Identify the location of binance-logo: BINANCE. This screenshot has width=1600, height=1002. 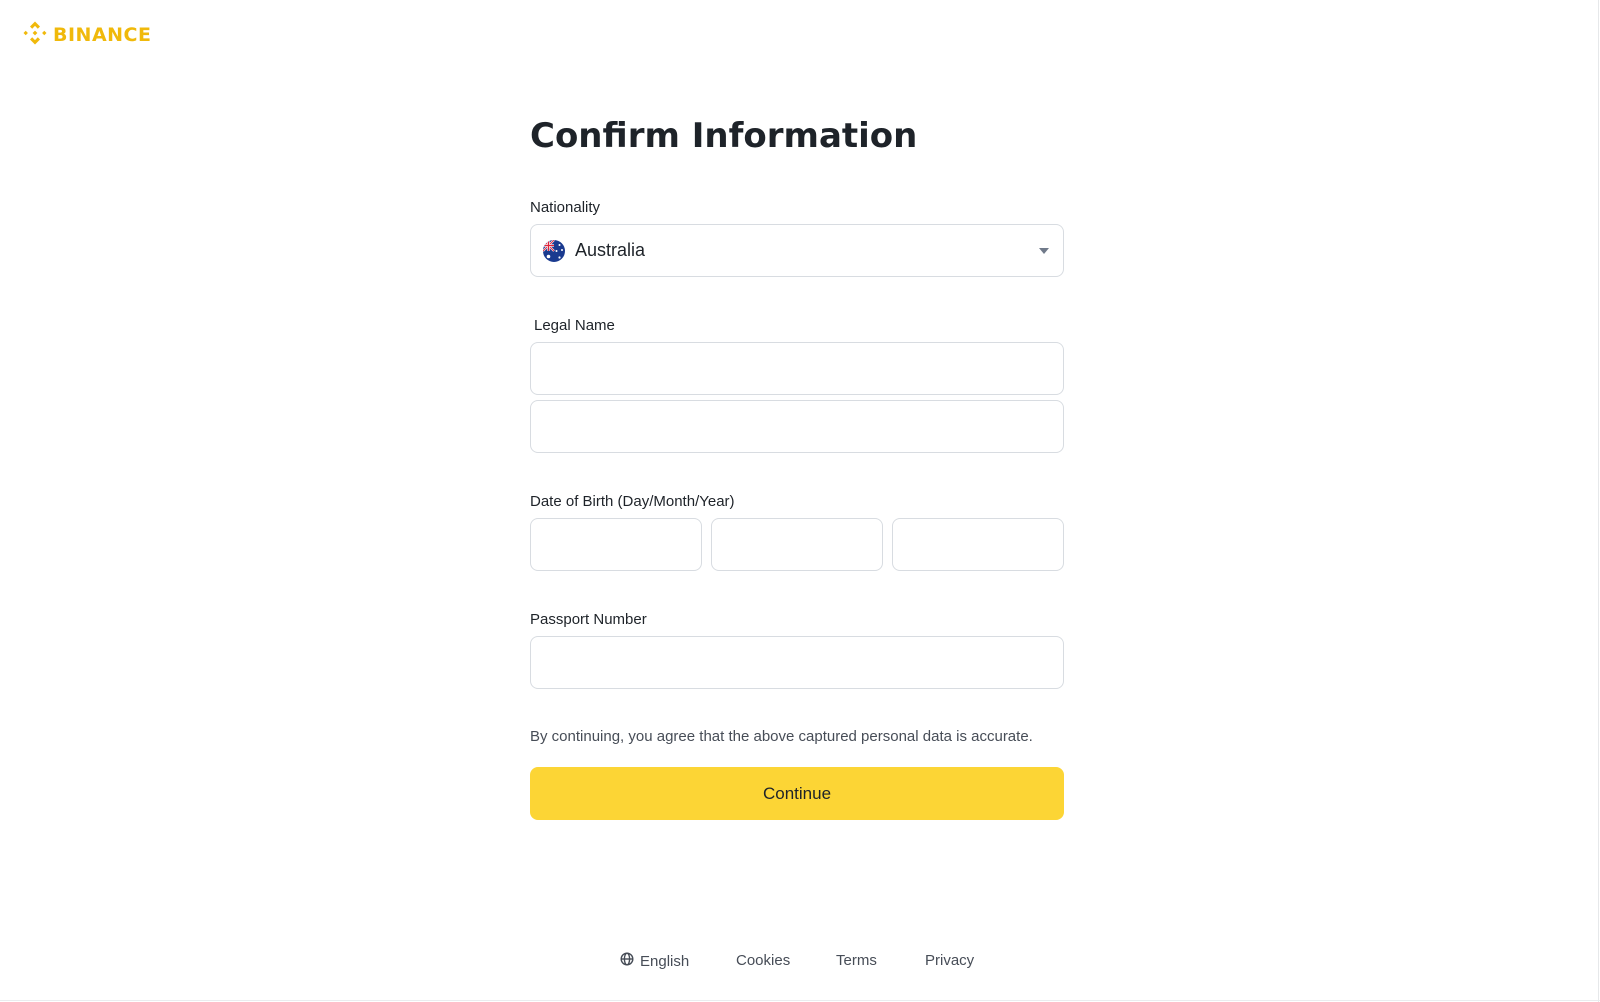
(87, 35).